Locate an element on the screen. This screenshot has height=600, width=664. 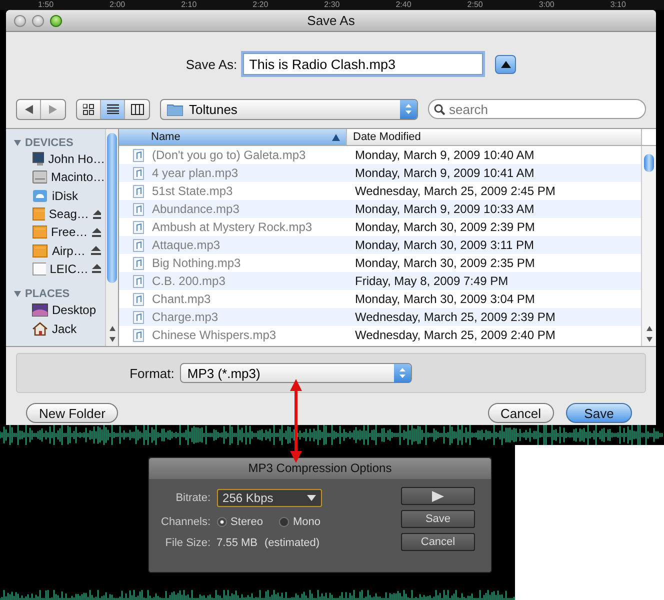
sort-arrow-icon is located at coordinates (336, 137).